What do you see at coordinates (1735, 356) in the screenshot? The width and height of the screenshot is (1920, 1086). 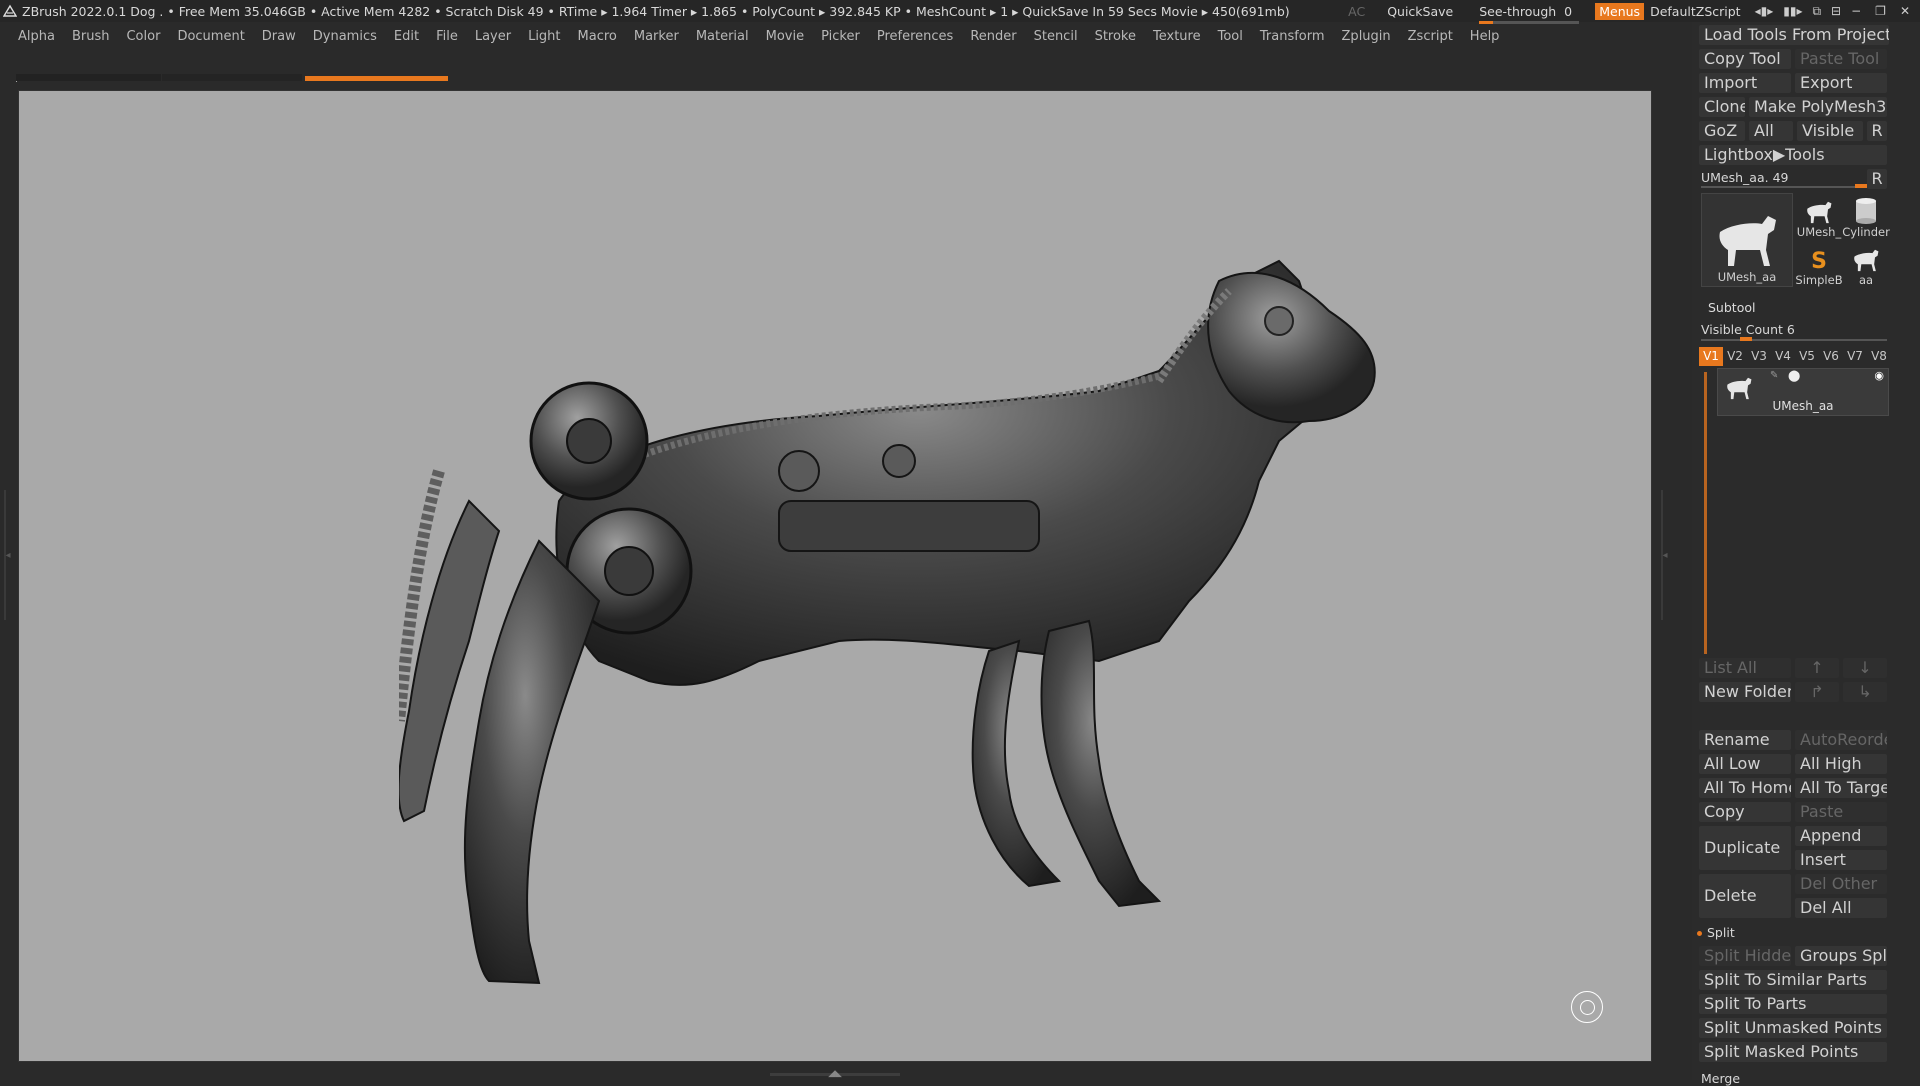 I see `tab-v2: V2` at bounding box center [1735, 356].